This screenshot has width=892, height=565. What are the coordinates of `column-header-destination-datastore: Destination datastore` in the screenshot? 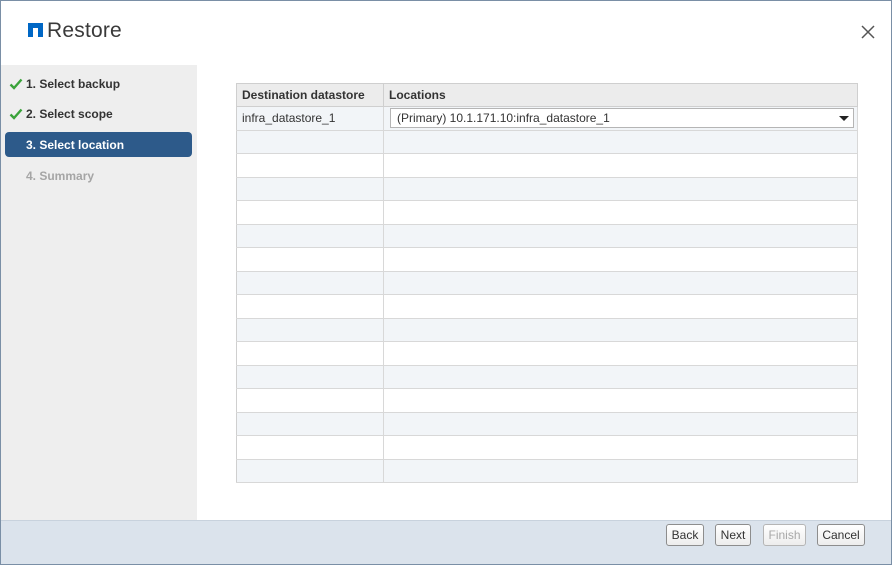 It's located at (310, 95).